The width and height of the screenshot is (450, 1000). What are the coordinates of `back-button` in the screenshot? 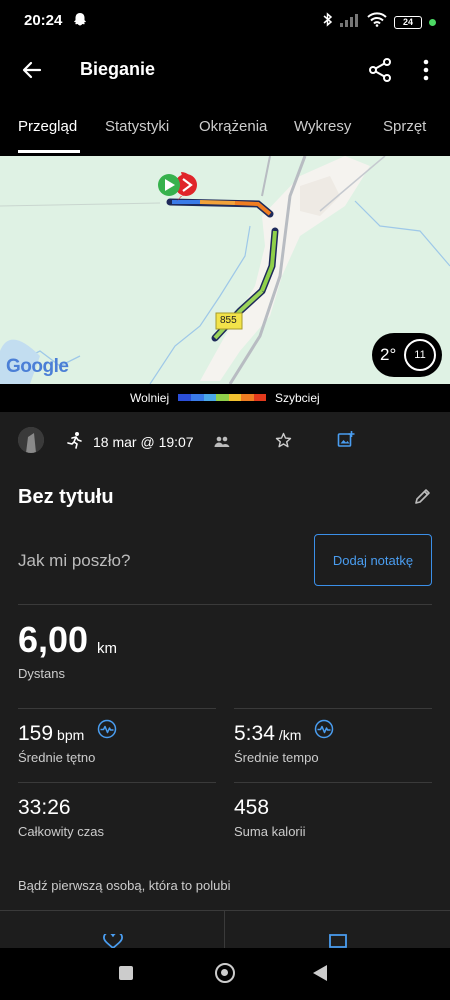 It's located at (32, 70).